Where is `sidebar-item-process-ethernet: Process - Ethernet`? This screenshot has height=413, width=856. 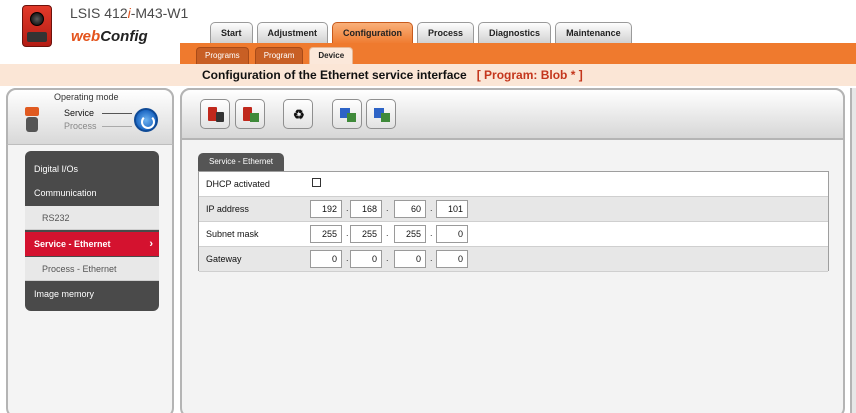
sidebar-item-process-ethernet: Process - Ethernet is located at coordinates (92, 269).